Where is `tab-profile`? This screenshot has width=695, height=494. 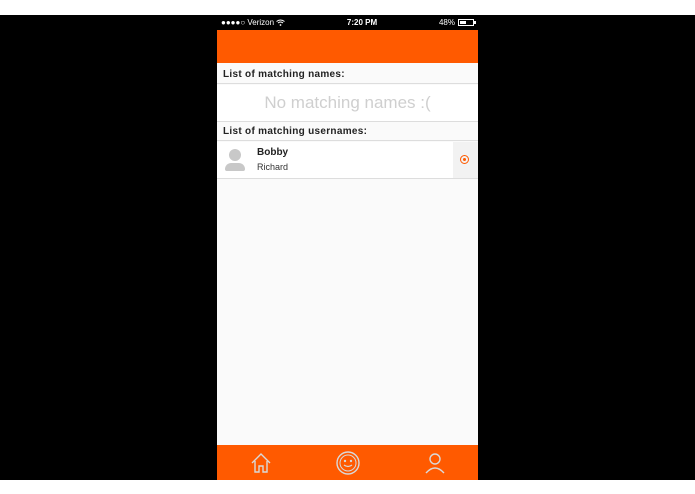 tab-profile is located at coordinates (435, 463).